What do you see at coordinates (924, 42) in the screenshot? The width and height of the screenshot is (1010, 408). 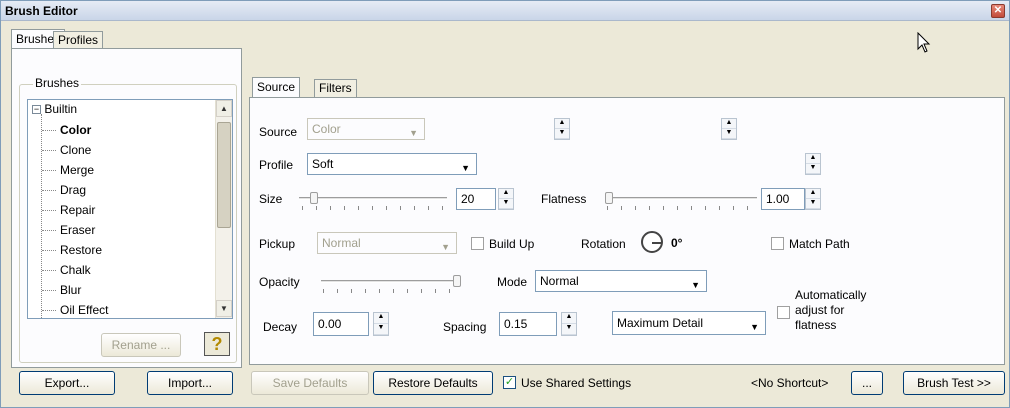 I see `cursor-arrow-icon` at bounding box center [924, 42].